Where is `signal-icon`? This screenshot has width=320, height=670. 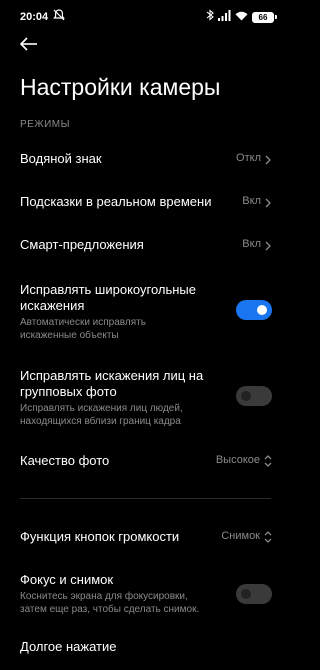 signal-icon is located at coordinates (224, 17).